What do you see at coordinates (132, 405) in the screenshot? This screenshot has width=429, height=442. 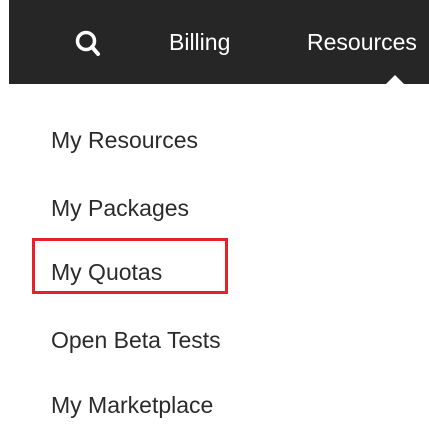 I see `menu-item-my-marketplace: My Marketplace` at bounding box center [132, 405].